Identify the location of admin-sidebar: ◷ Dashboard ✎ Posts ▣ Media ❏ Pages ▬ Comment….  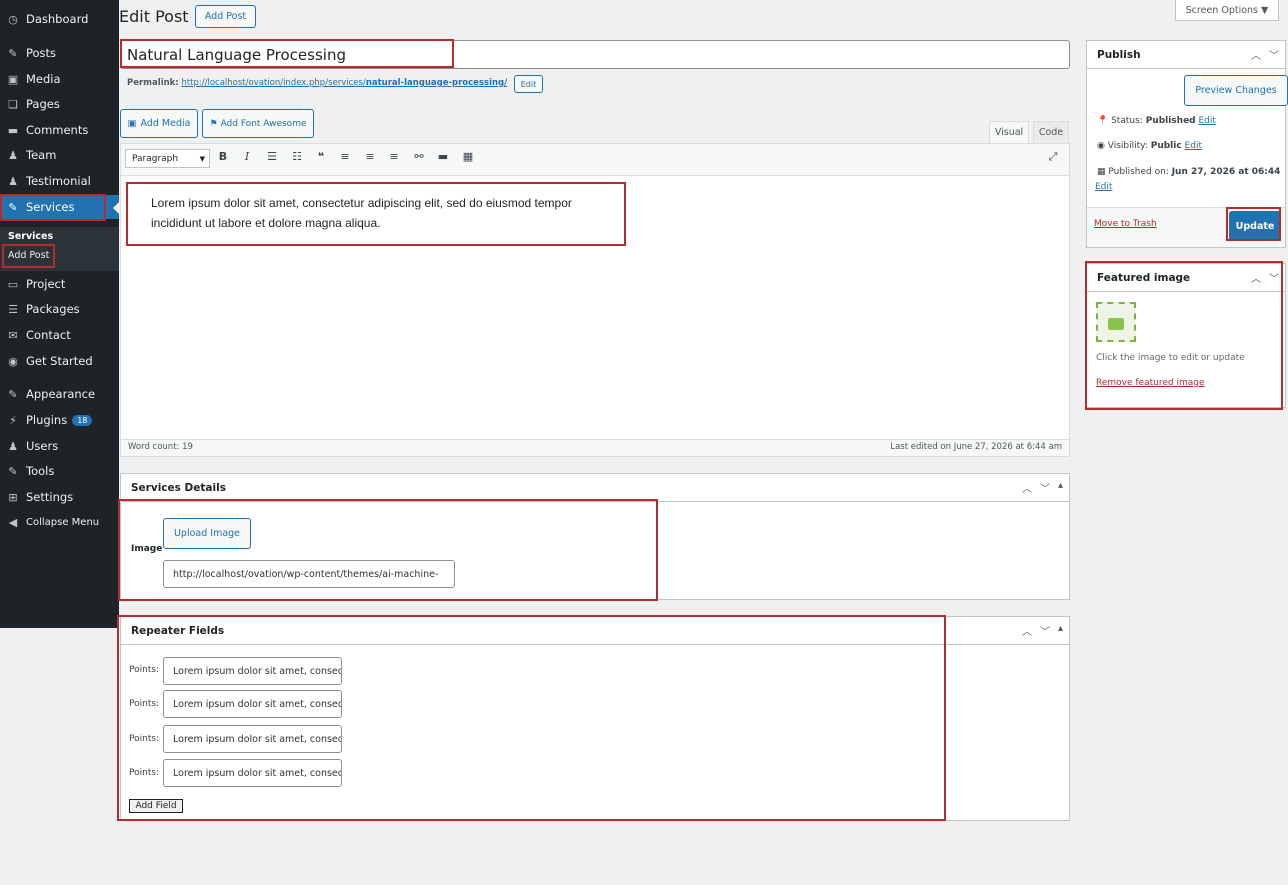
(59, 314).